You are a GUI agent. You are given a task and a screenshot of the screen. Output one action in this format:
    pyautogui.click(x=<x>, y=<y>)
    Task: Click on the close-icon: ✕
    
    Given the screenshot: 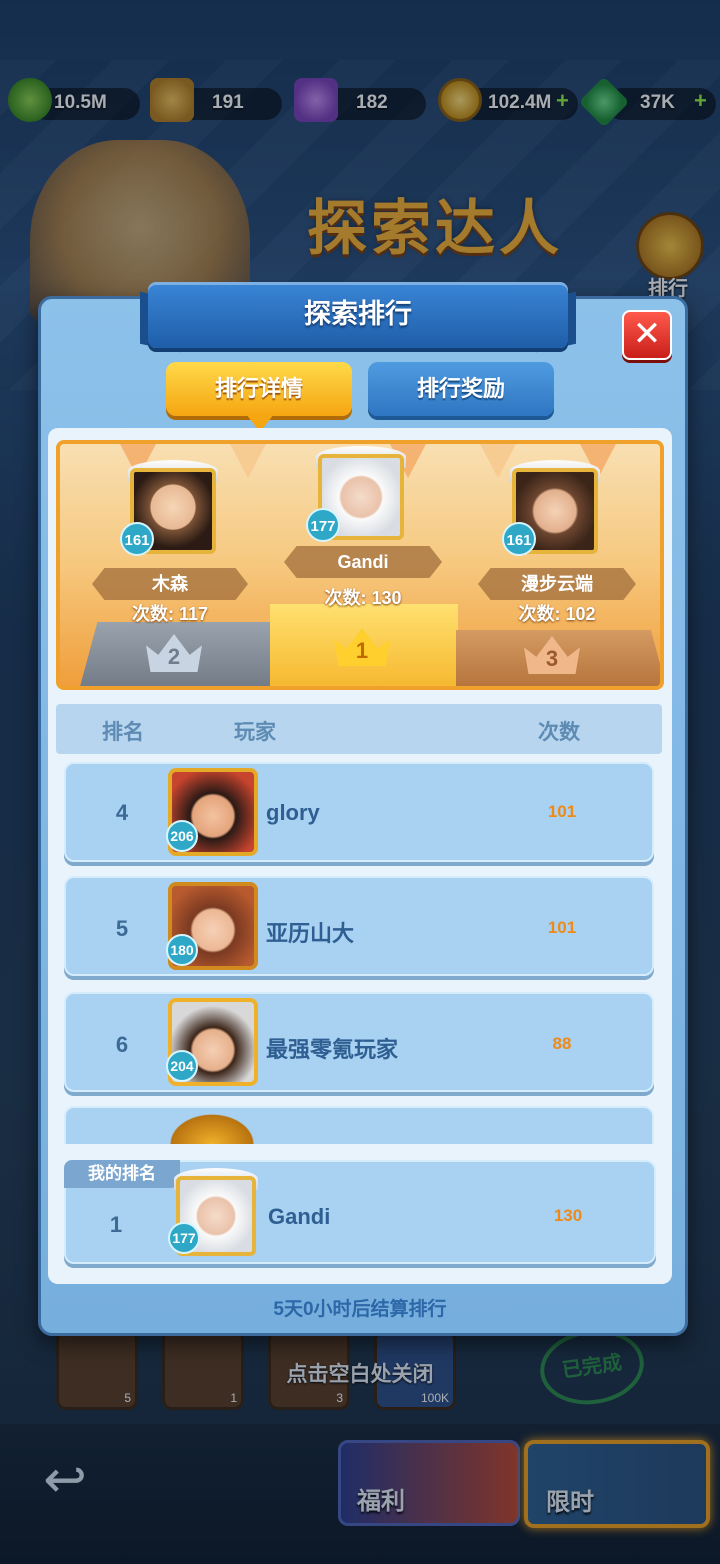 What is the action you would take?
    pyautogui.click(x=647, y=334)
    